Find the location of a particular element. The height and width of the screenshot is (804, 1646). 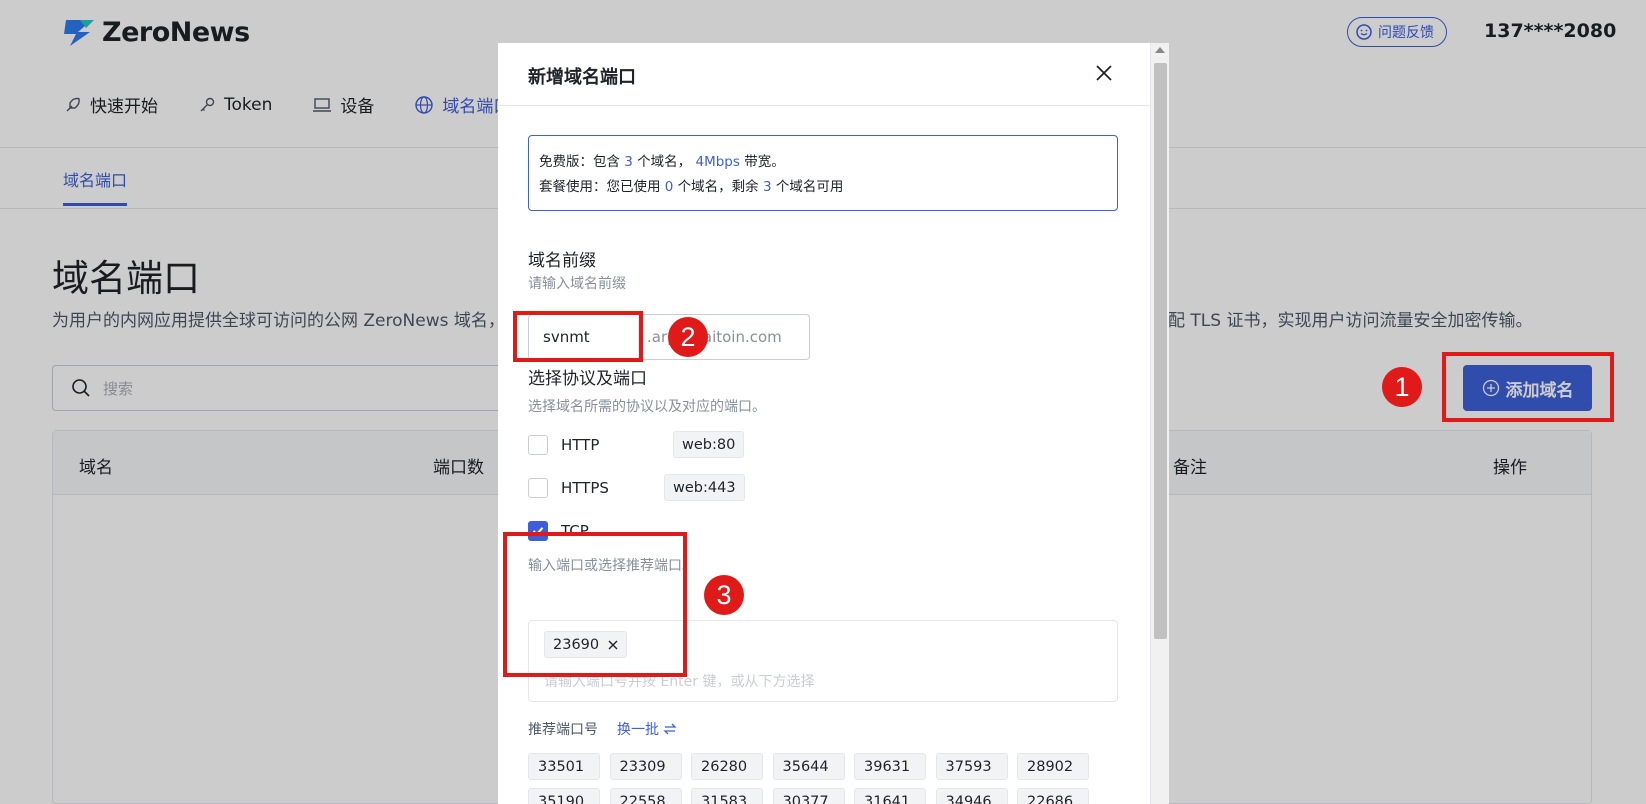

https-port-tag: web:443 is located at coordinates (704, 487).